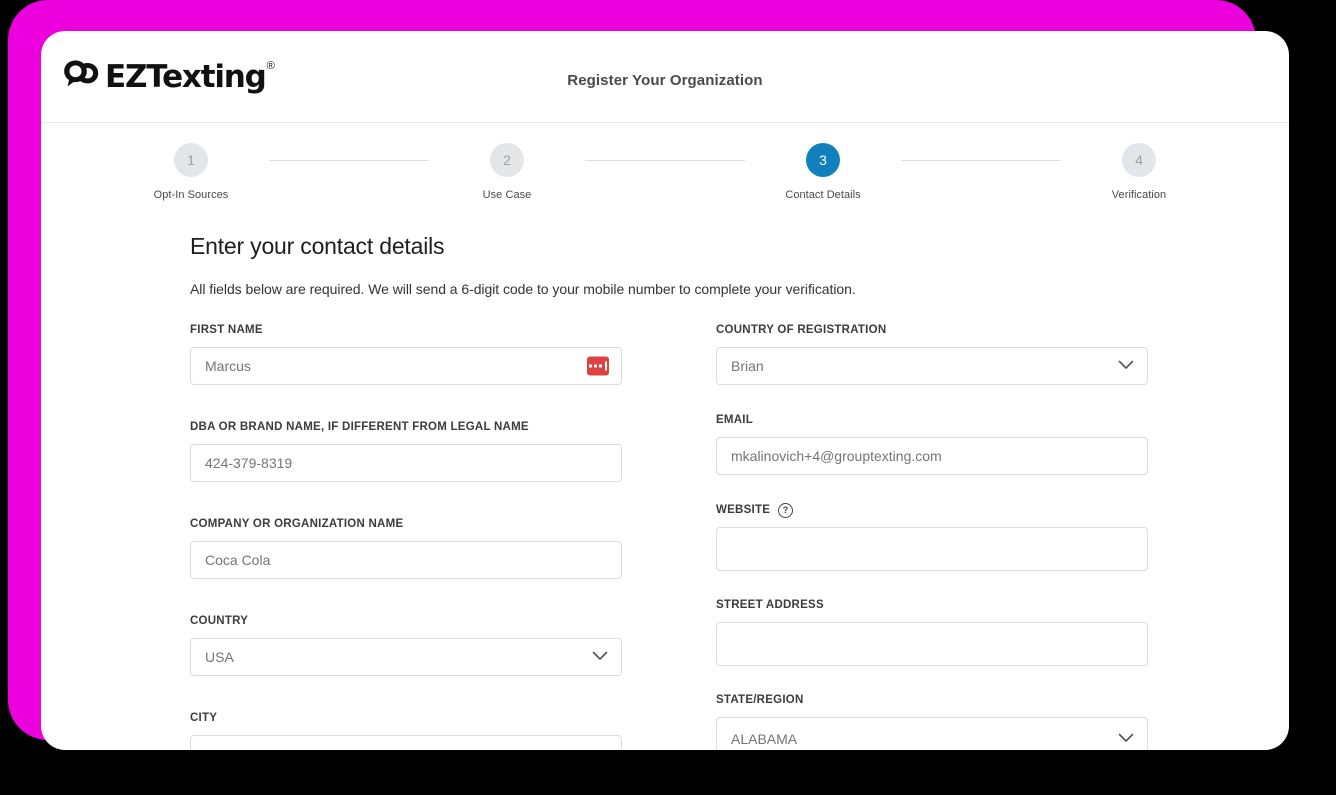  Describe the element at coordinates (297, 524) in the screenshot. I see `label-text: COMPANY OR ORGANIZATION NAME` at that location.